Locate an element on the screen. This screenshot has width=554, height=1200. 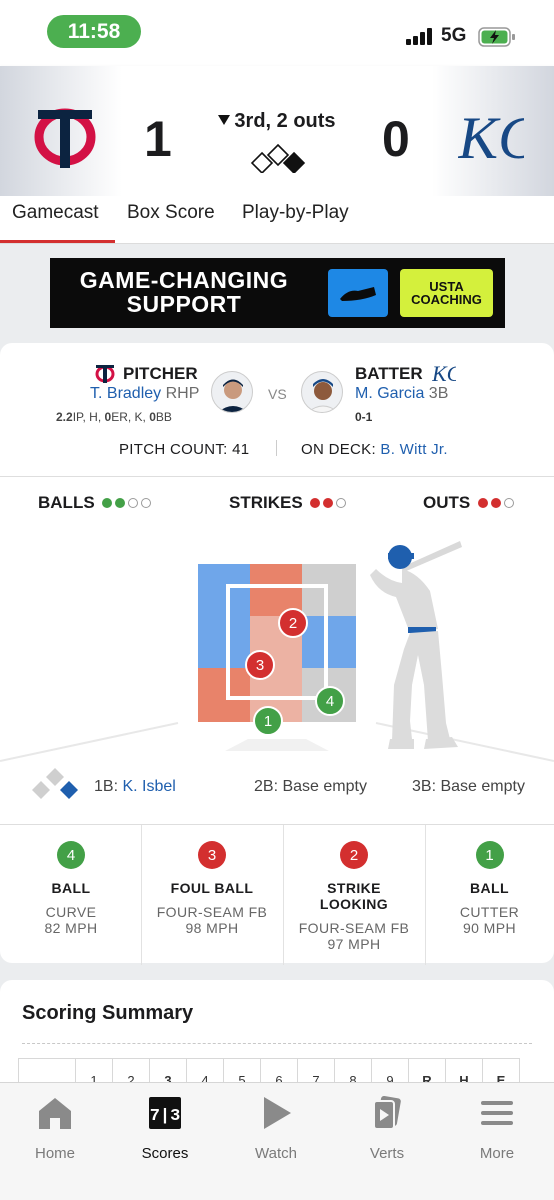
pitch-summary-item: 1 BALL CUTTER 90 MPH is located at coordinates (489, 895).